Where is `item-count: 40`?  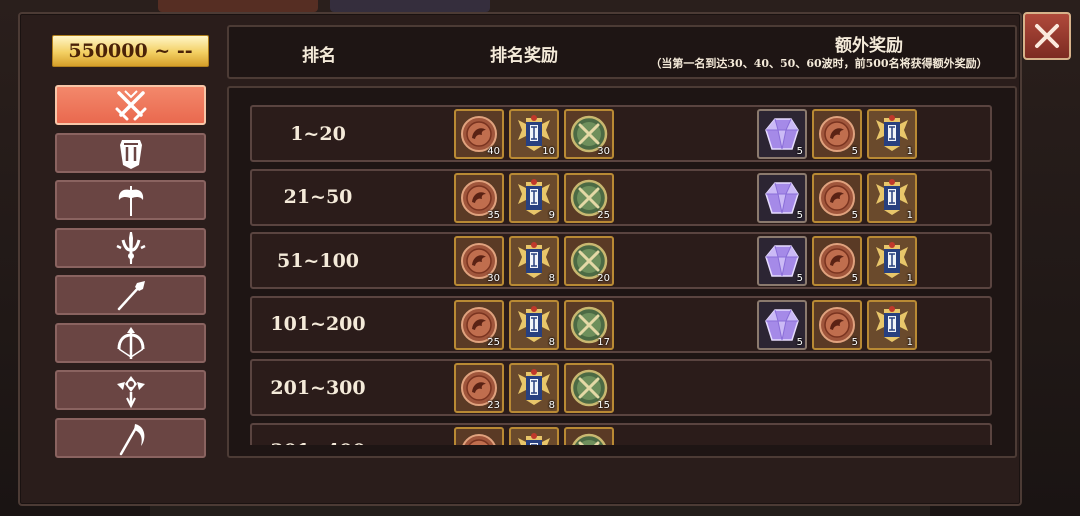 item-count: 40 is located at coordinates (493, 151).